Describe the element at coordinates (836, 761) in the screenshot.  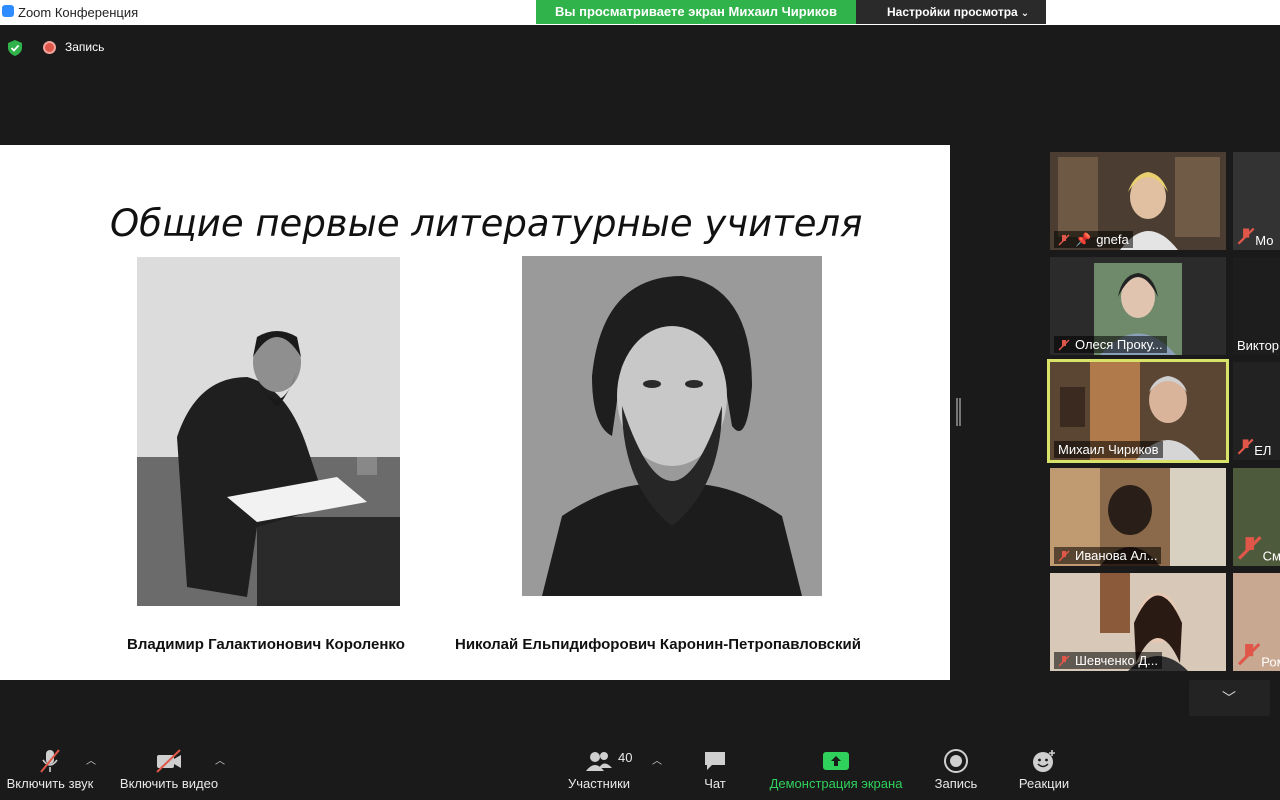
I see `share-screen-arrow-icon` at that location.